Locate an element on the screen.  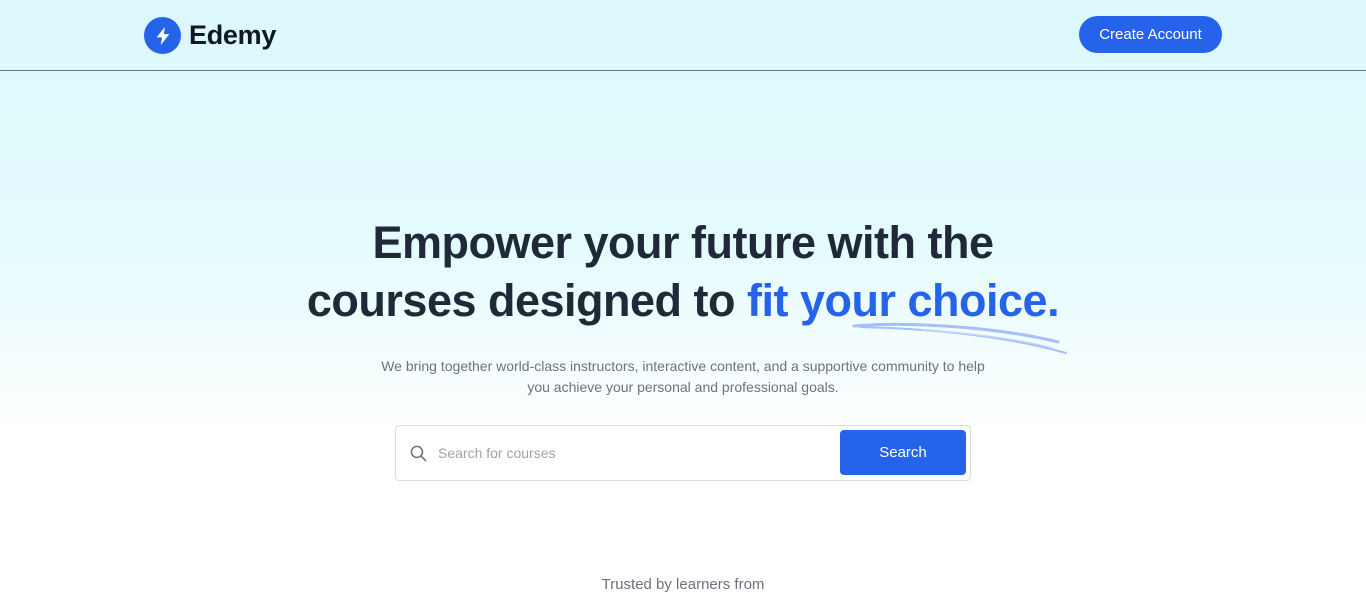
search-bar: Search is located at coordinates (683, 453).